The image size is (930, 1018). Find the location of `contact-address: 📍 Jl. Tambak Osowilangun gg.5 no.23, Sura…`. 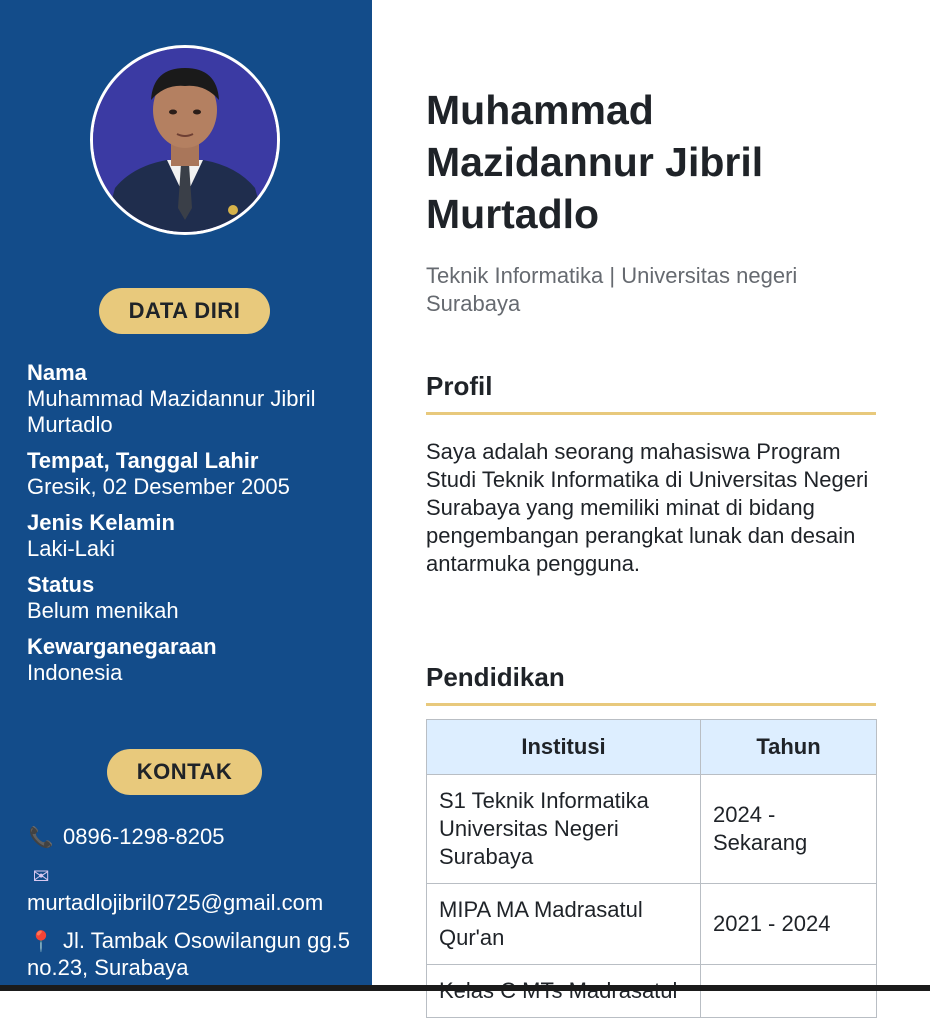

contact-address: 📍 Jl. Tambak Osowilangun gg.5 no.23, Sura… is located at coordinates (192, 954).